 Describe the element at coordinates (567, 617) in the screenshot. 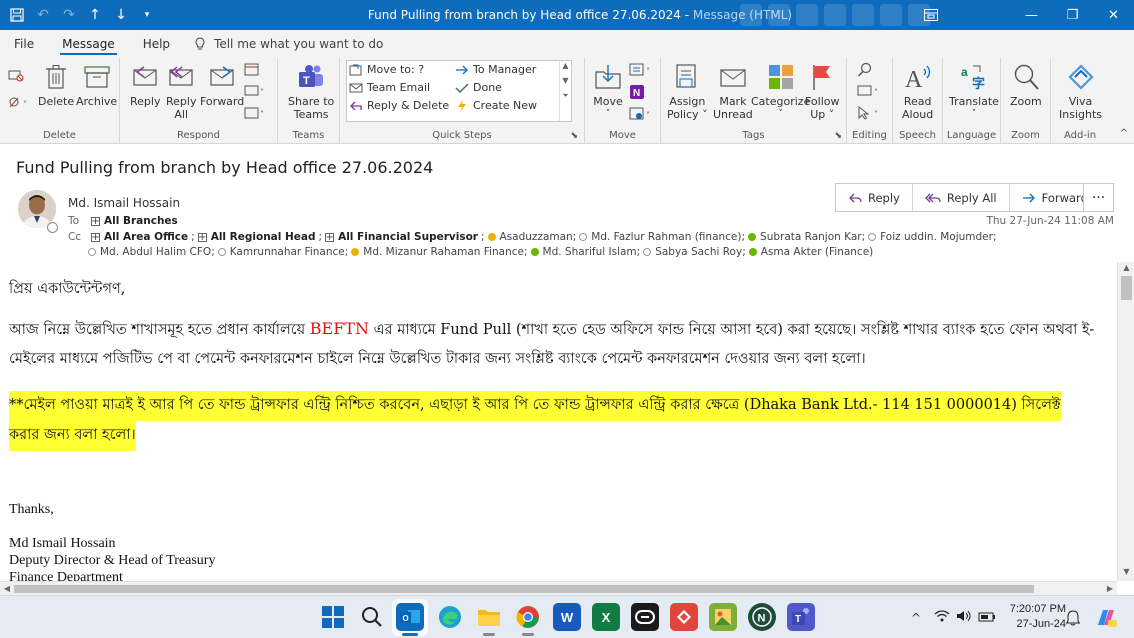

I see `word-icon: W` at that location.